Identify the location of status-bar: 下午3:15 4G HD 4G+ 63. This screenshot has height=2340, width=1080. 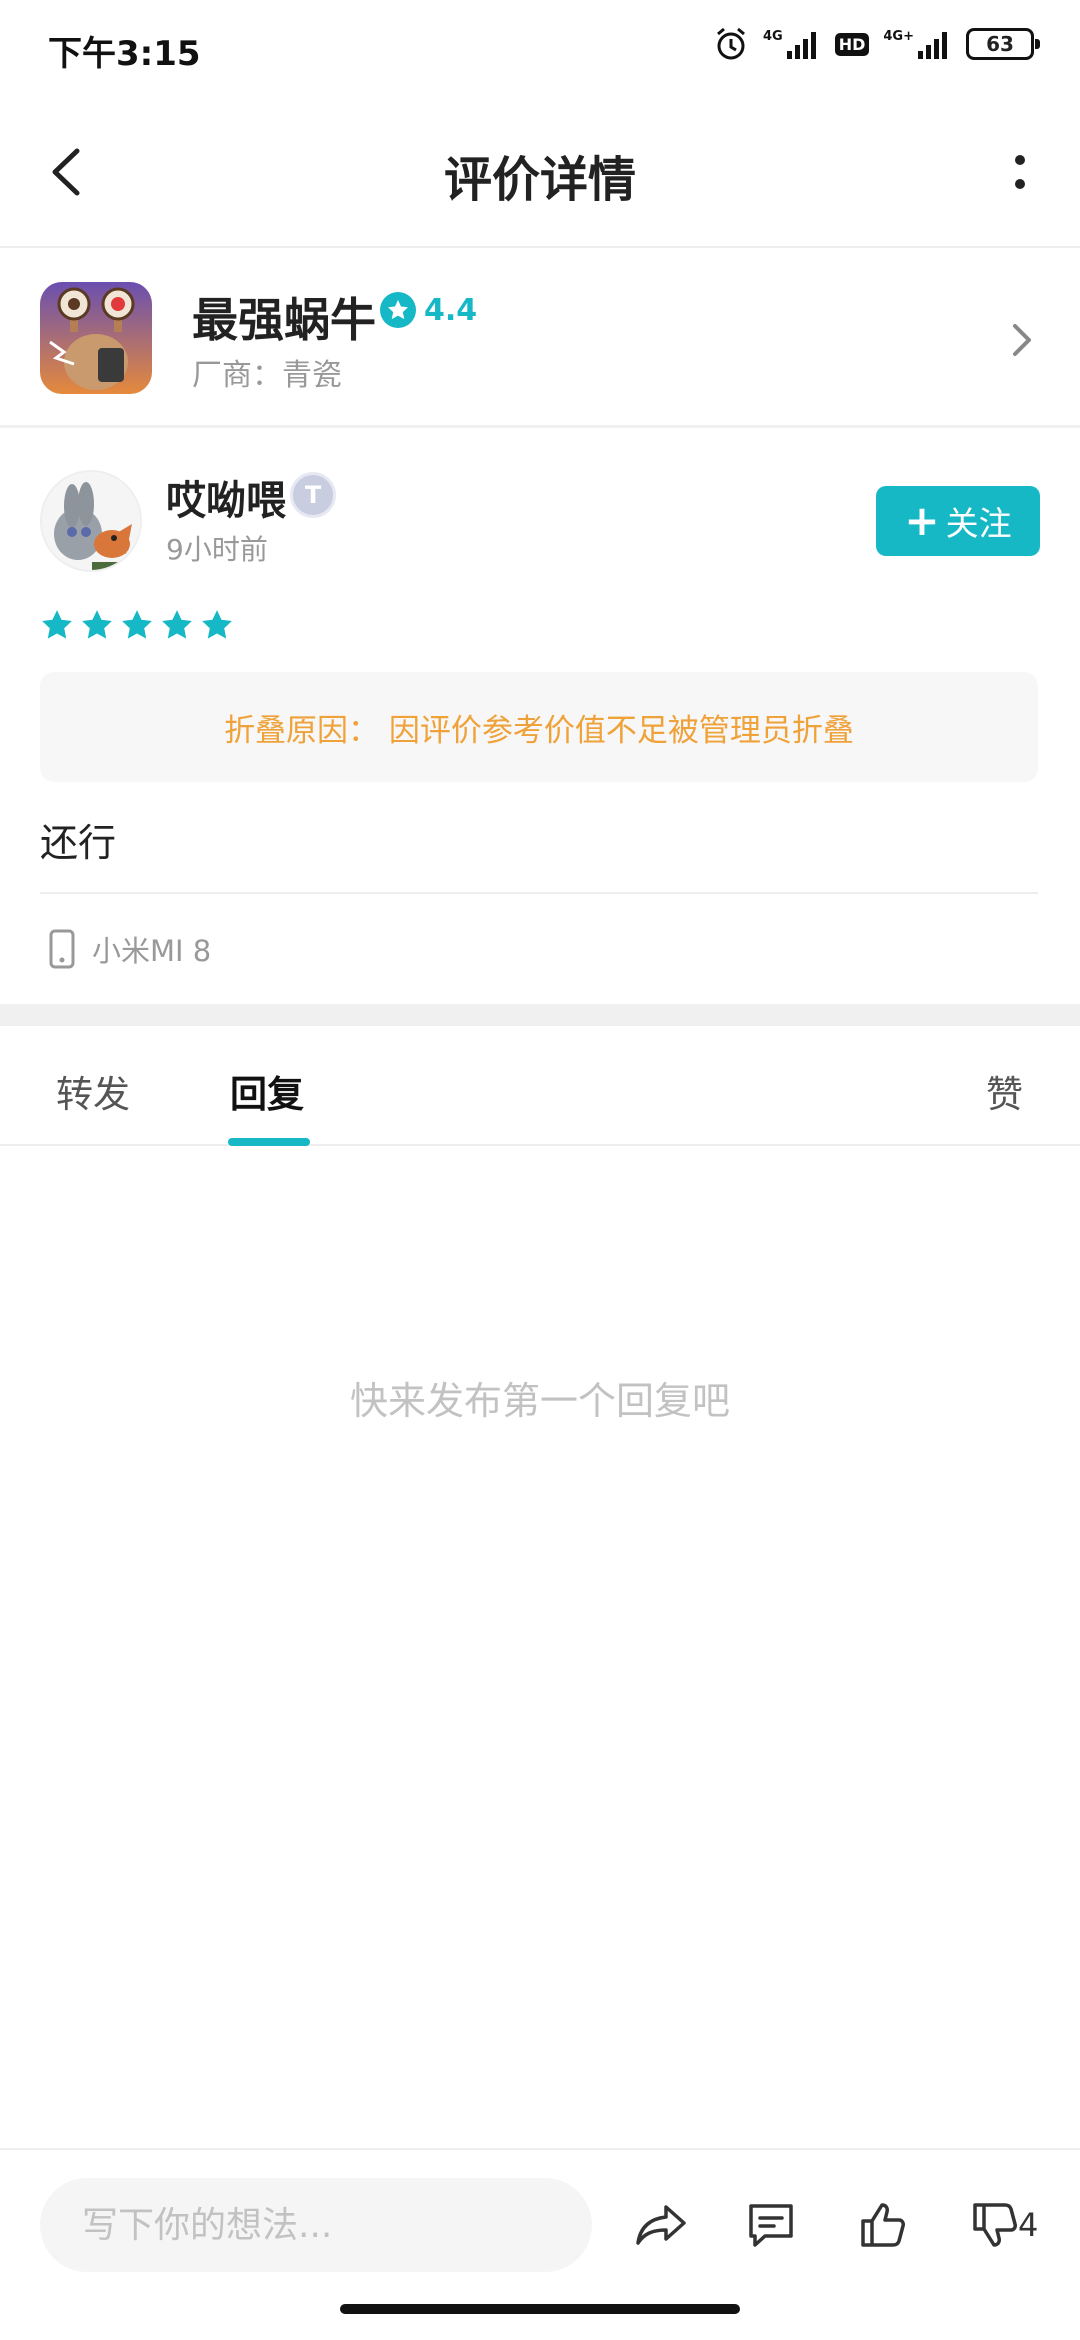
(540, 48).